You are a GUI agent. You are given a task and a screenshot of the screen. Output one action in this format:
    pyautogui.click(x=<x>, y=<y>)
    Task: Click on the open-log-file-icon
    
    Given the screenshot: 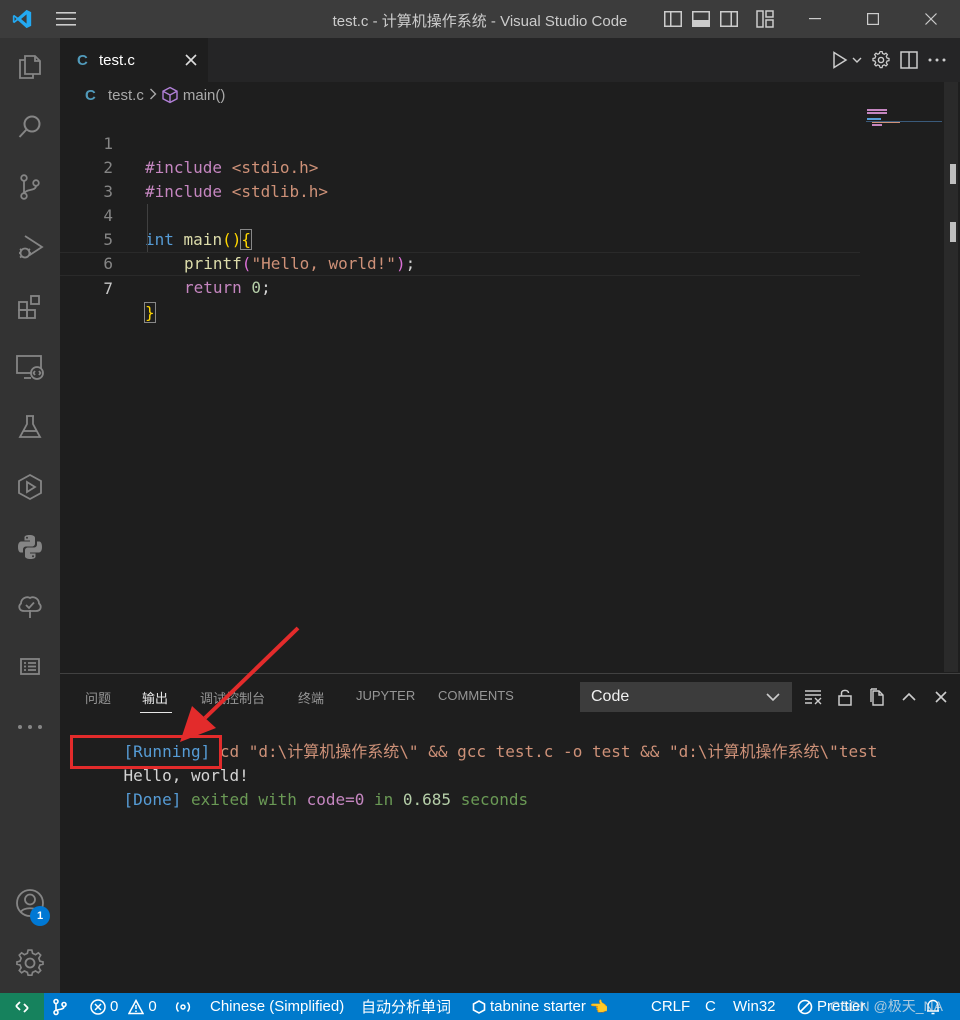 What is the action you would take?
    pyautogui.click(x=877, y=697)
    